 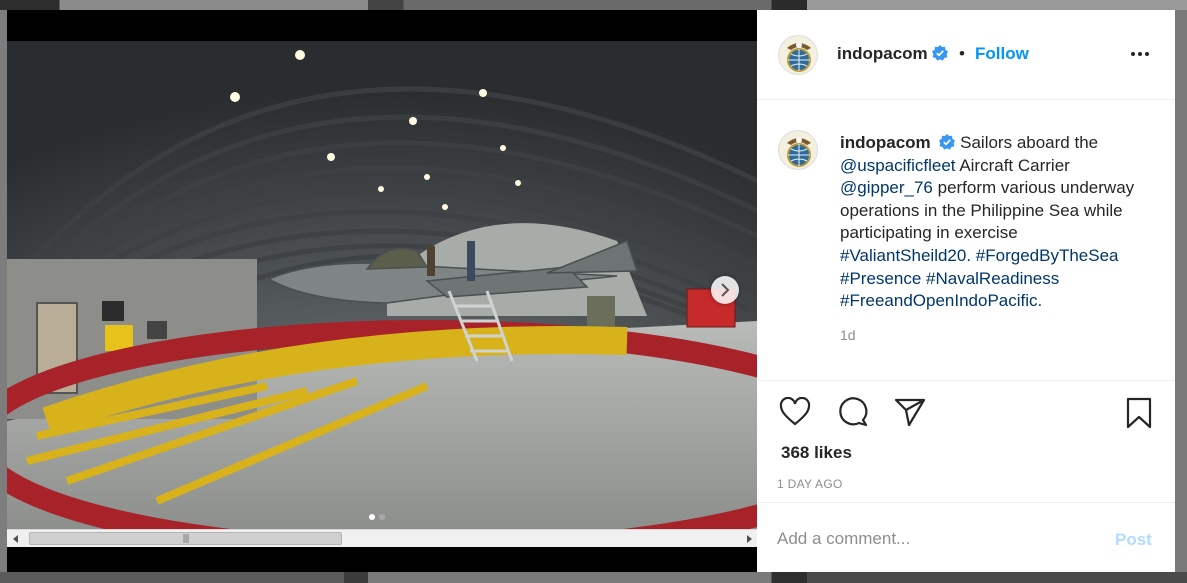 I want to click on caption-timestamp: 1d, so click(x=848, y=335).